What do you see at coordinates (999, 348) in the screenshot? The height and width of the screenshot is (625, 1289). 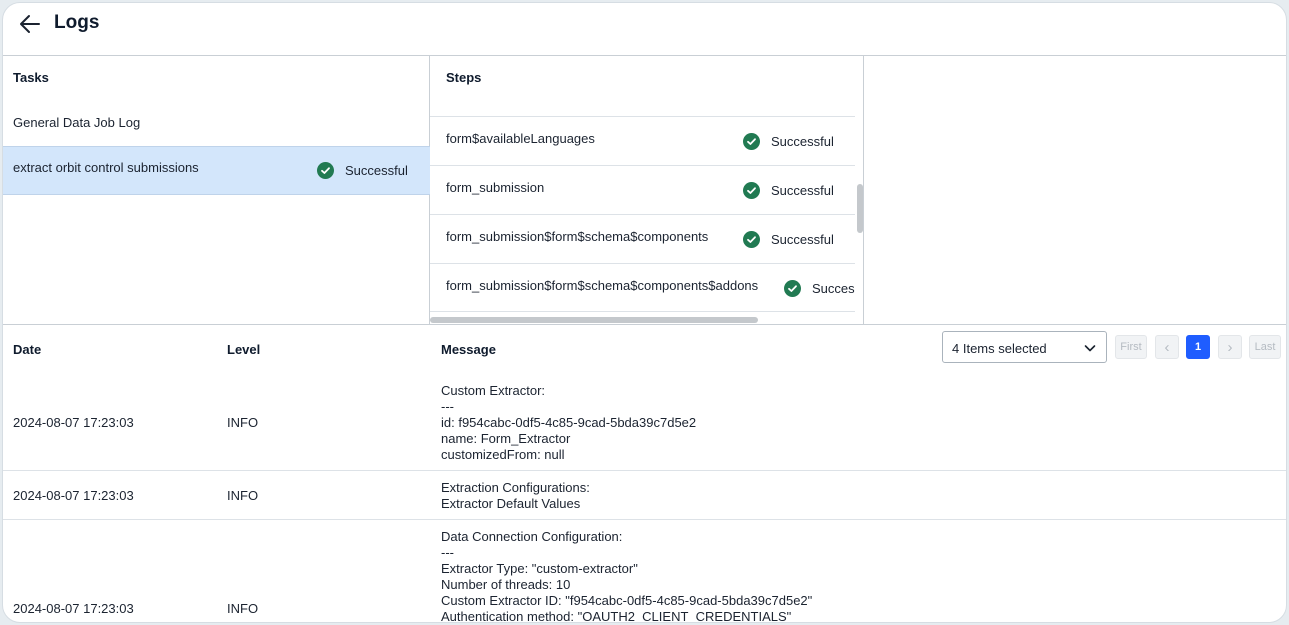 I see `level-filter-value: 4 Items selected` at bounding box center [999, 348].